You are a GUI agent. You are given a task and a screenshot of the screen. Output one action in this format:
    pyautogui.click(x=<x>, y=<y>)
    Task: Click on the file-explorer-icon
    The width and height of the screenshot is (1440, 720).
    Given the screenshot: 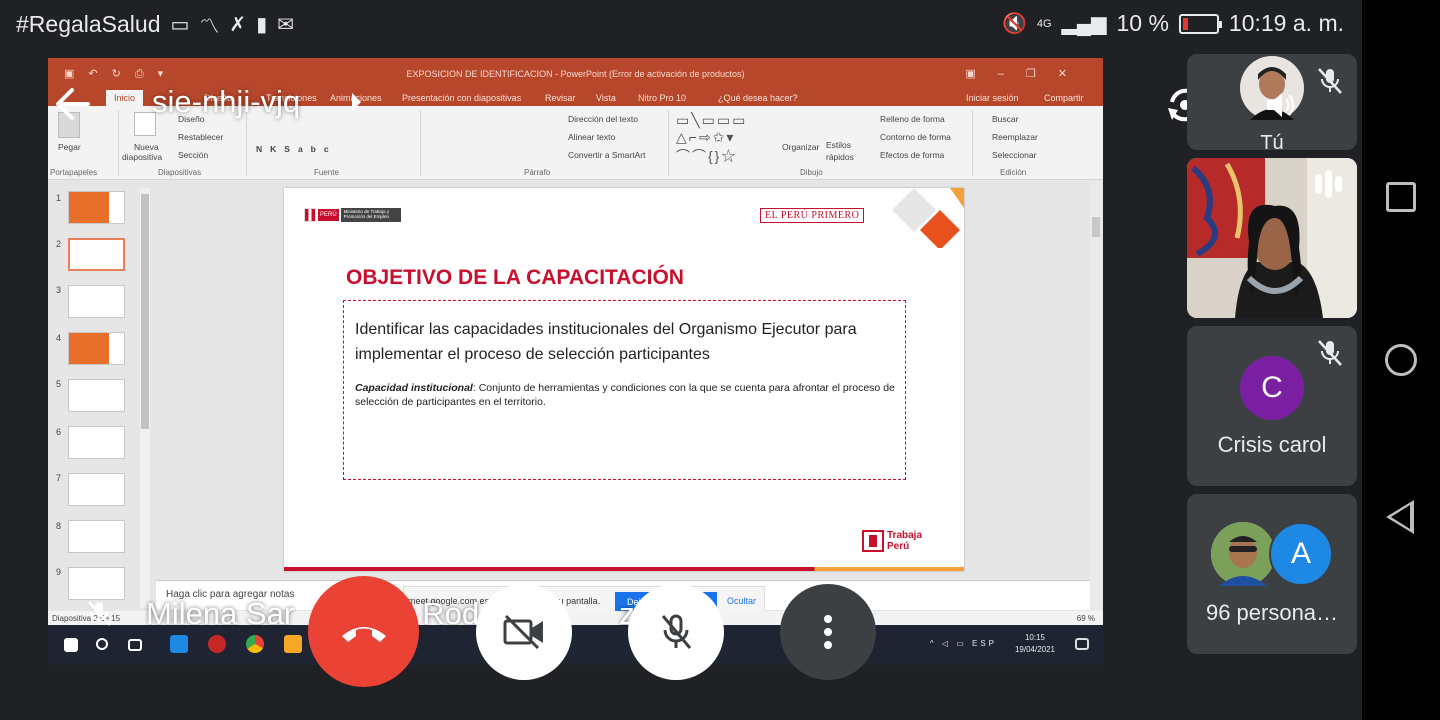 What is the action you would take?
    pyautogui.click(x=293, y=644)
    